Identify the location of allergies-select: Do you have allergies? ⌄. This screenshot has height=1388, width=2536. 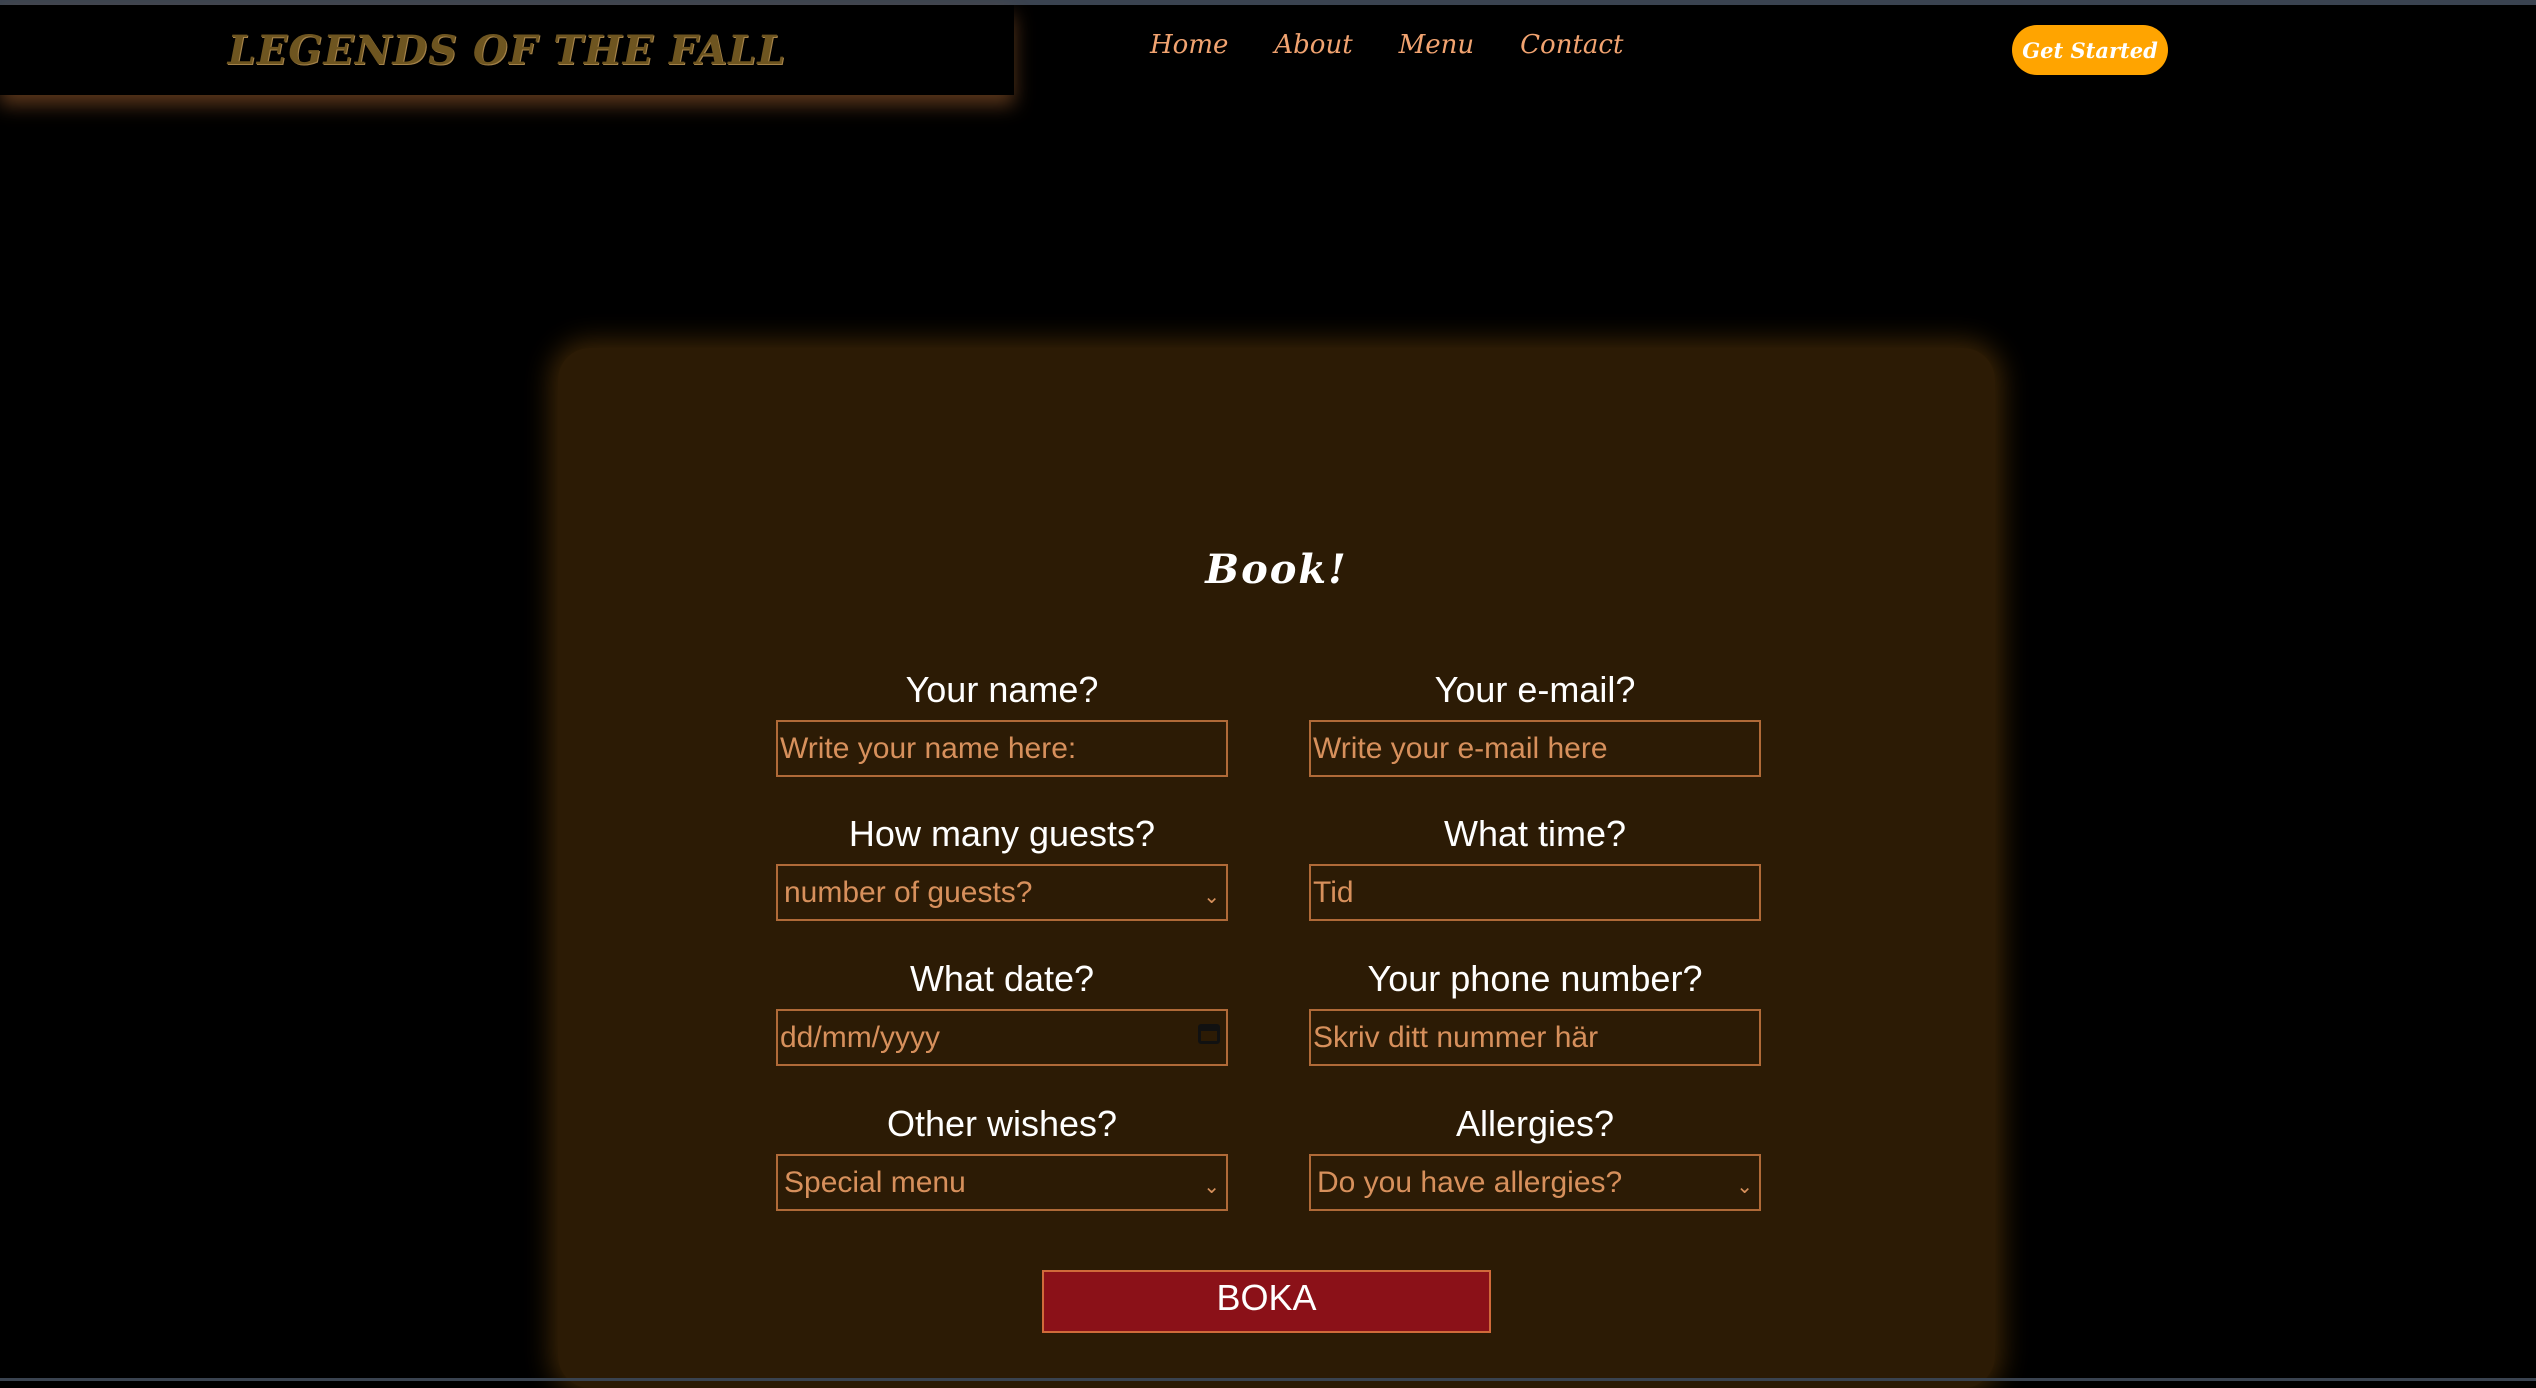
(1535, 1182).